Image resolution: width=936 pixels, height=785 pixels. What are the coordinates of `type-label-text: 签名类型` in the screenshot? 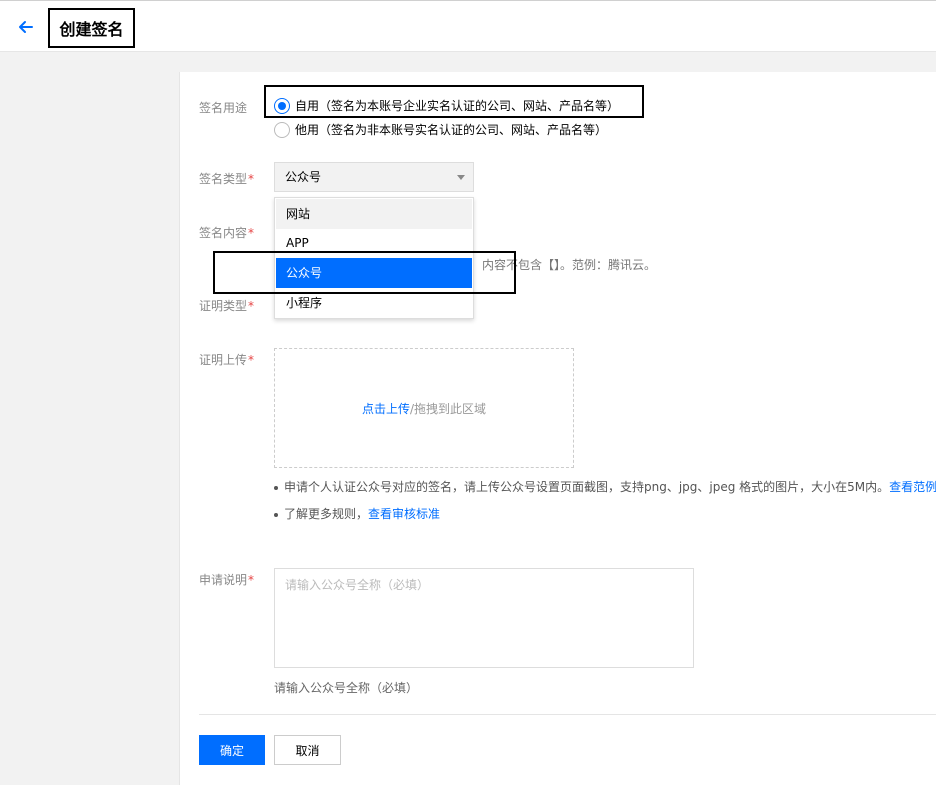 It's located at (223, 179).